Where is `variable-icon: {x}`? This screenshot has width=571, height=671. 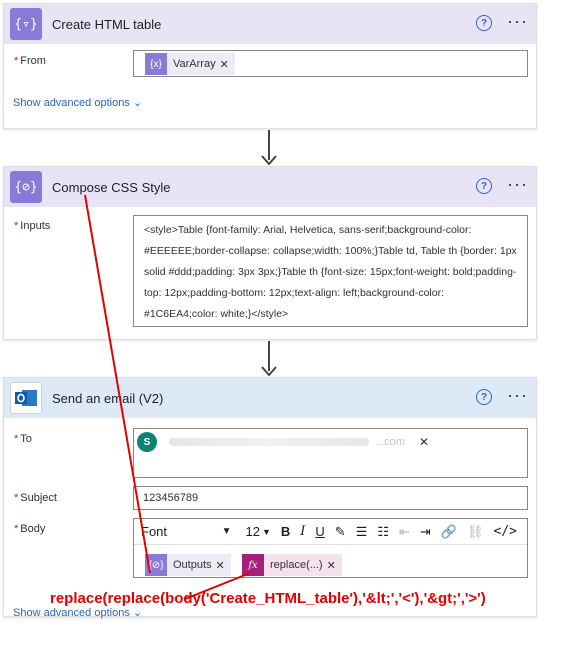
variable-icon: {x} is located at coordinates (156, 64).